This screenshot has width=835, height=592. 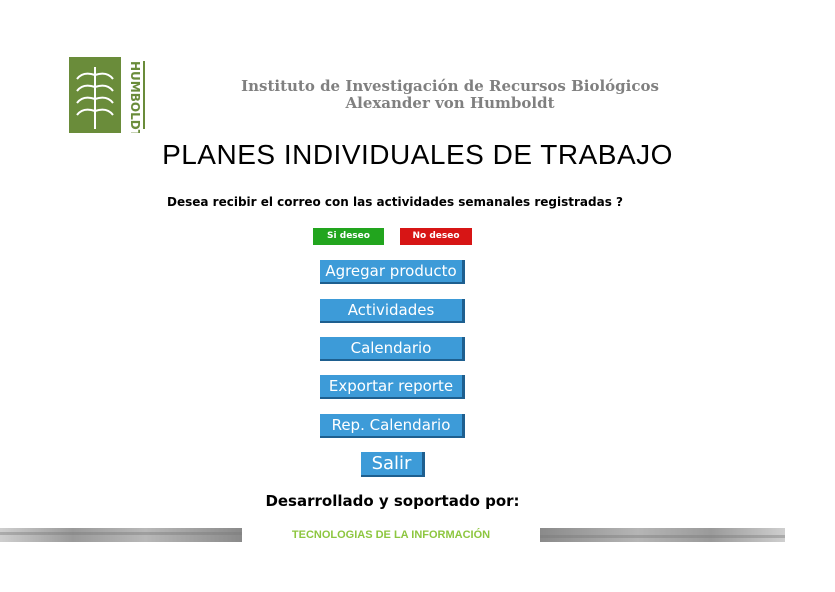 What do you see at coordinates (391, 535) in the screenshot?
I see `it-team-label: TECNOLOGIAS DE LA INFORMACIÓN` at bounding box center [391, 535].